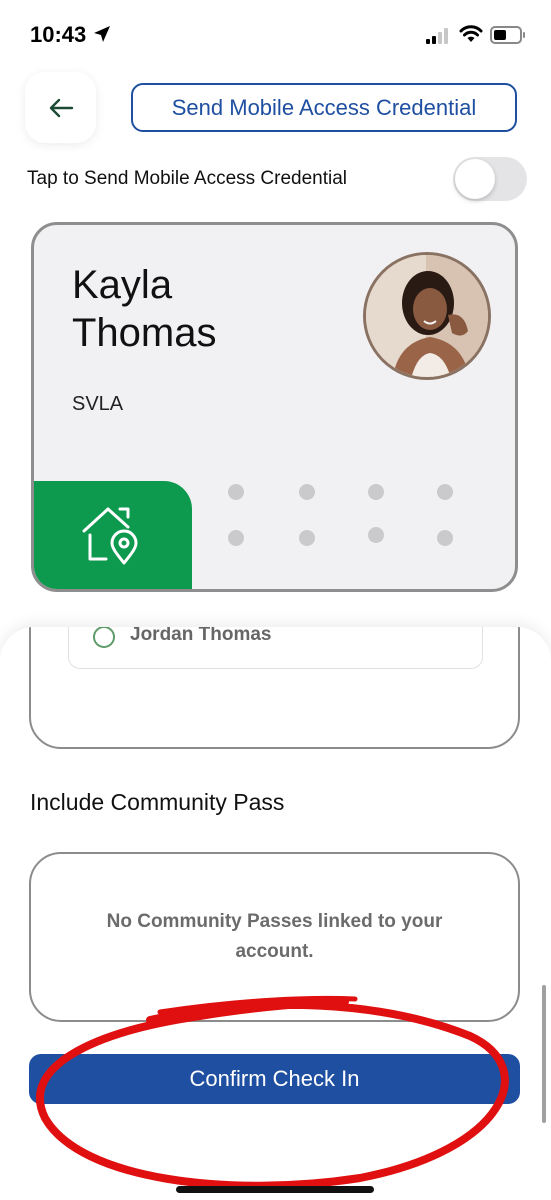 The height and width of the screenshot is (1200, 551). I want to click on card-org: SVLA, so click(98, 404).